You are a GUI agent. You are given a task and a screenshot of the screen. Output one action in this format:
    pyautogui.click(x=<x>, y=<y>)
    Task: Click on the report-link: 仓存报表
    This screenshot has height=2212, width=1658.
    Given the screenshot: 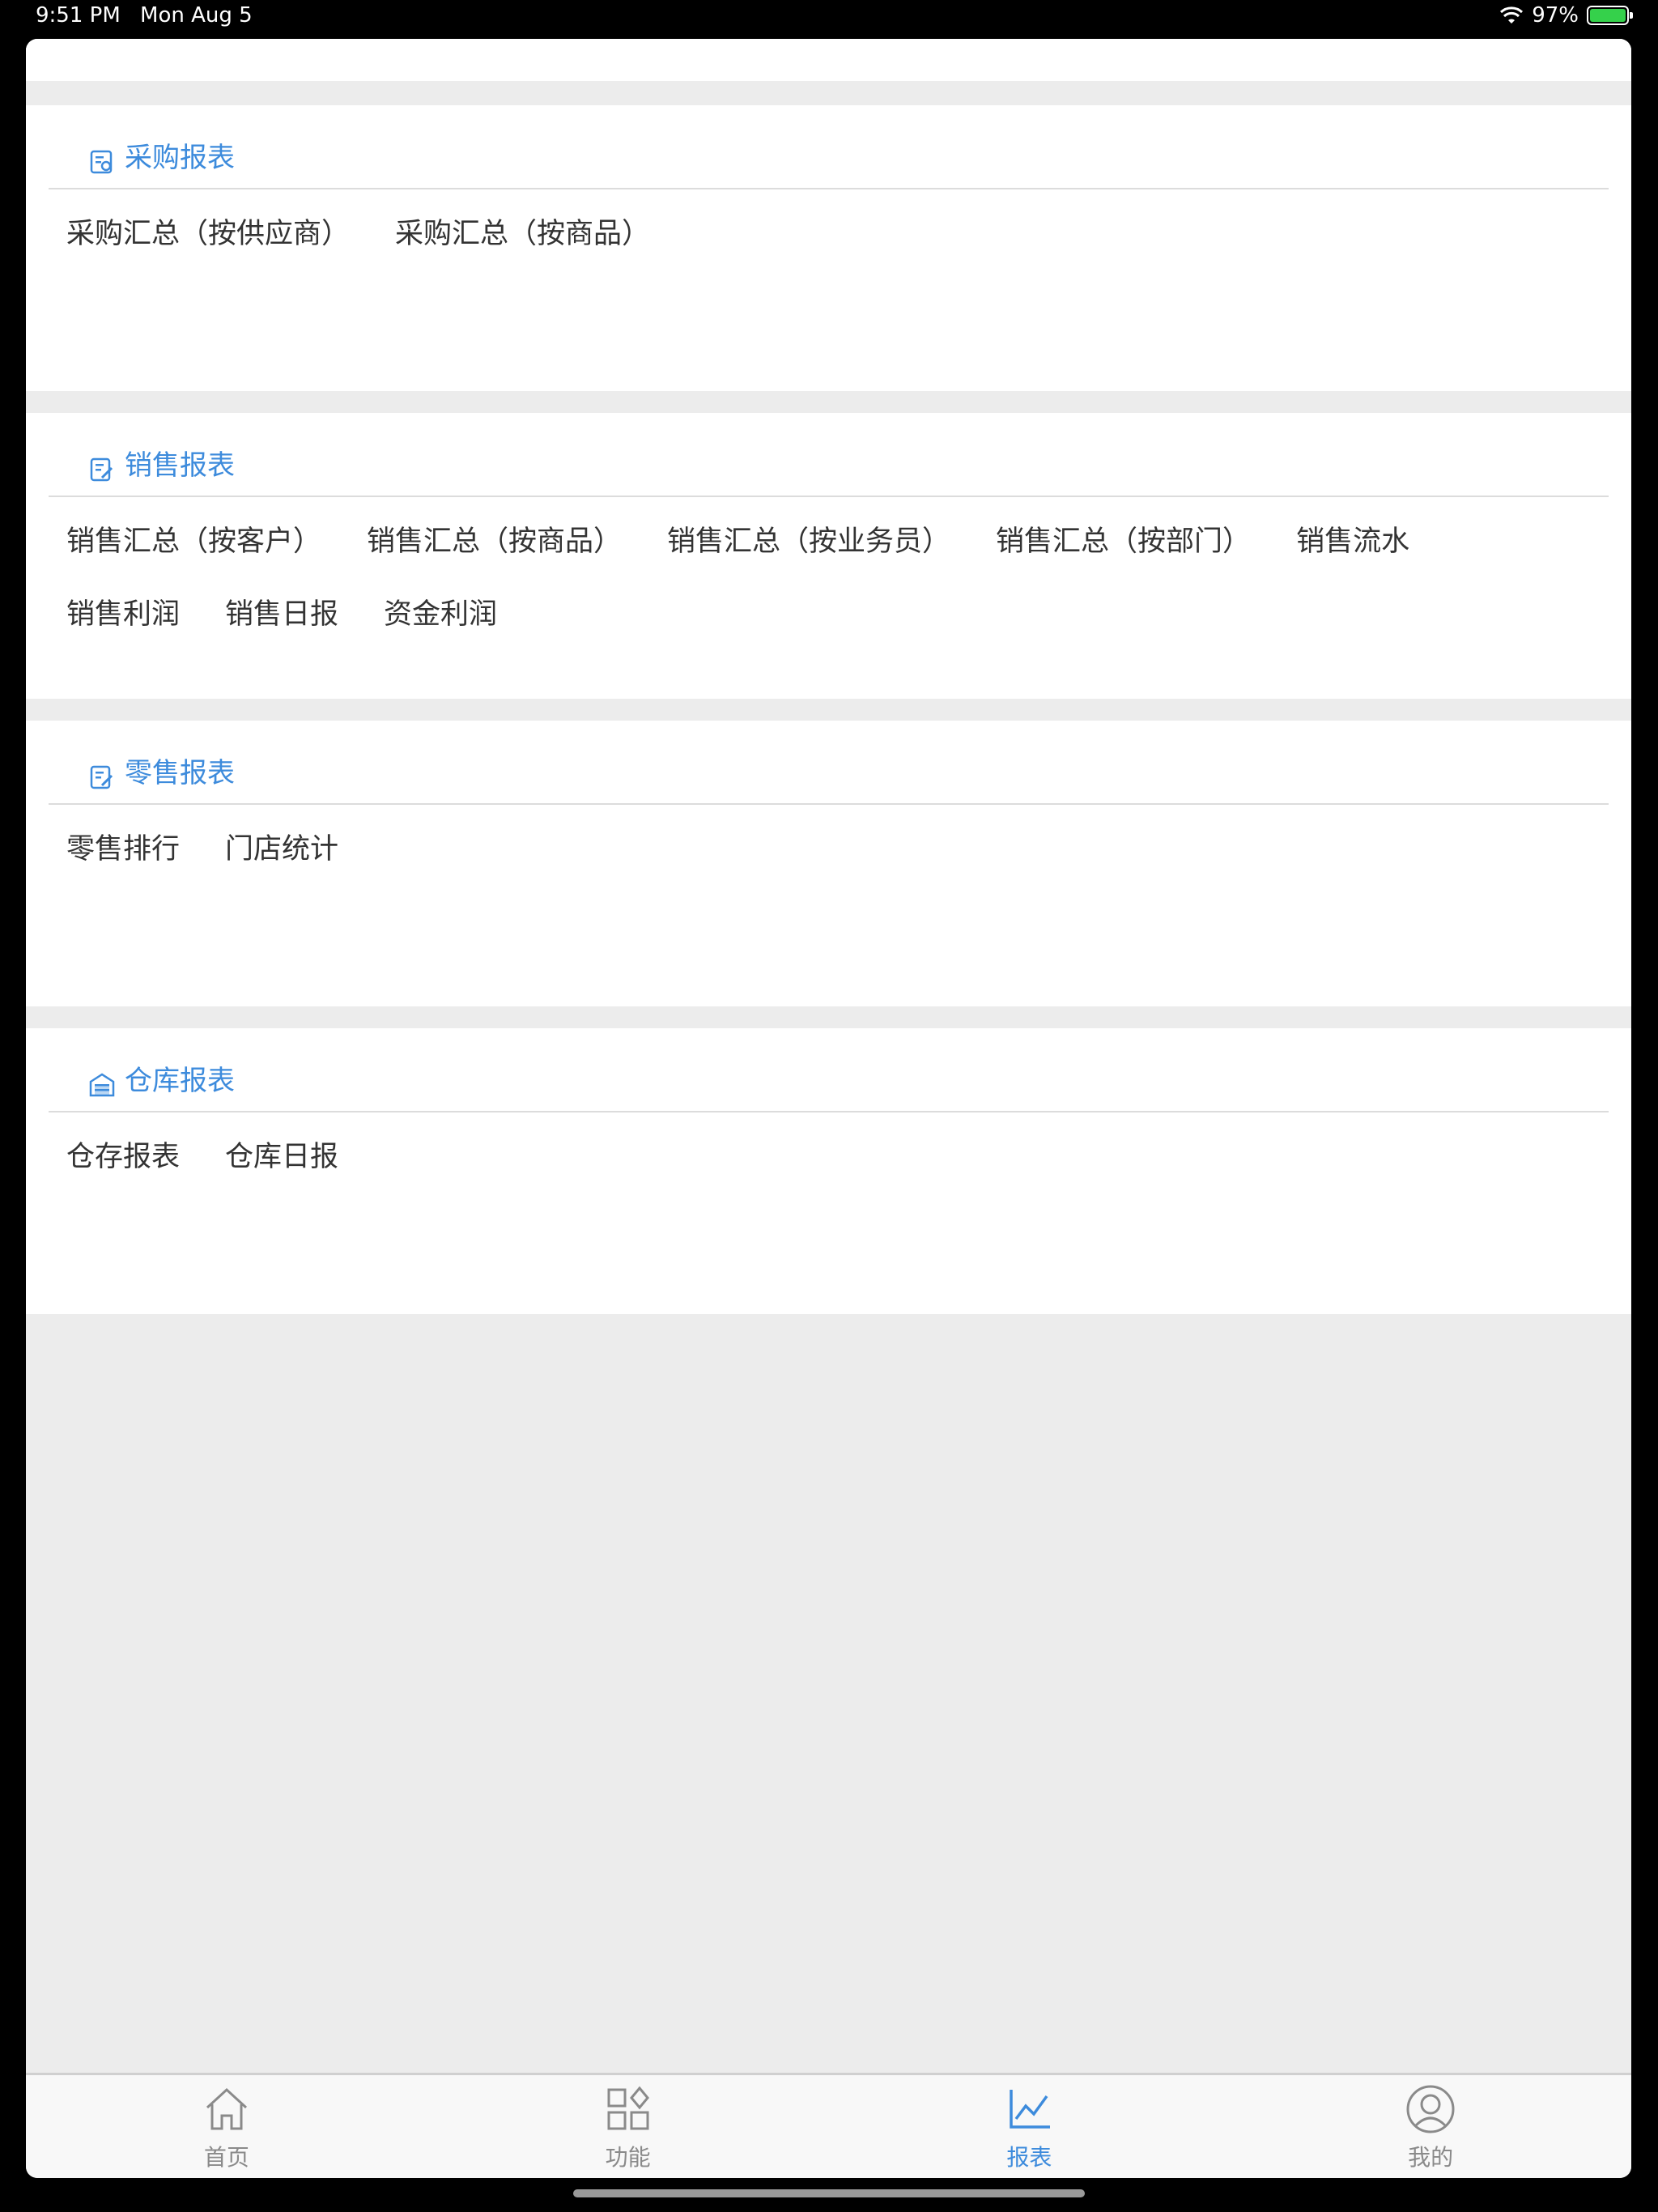 What is the action you would take?
    pyautogui.click(x=123, y=1157)
    